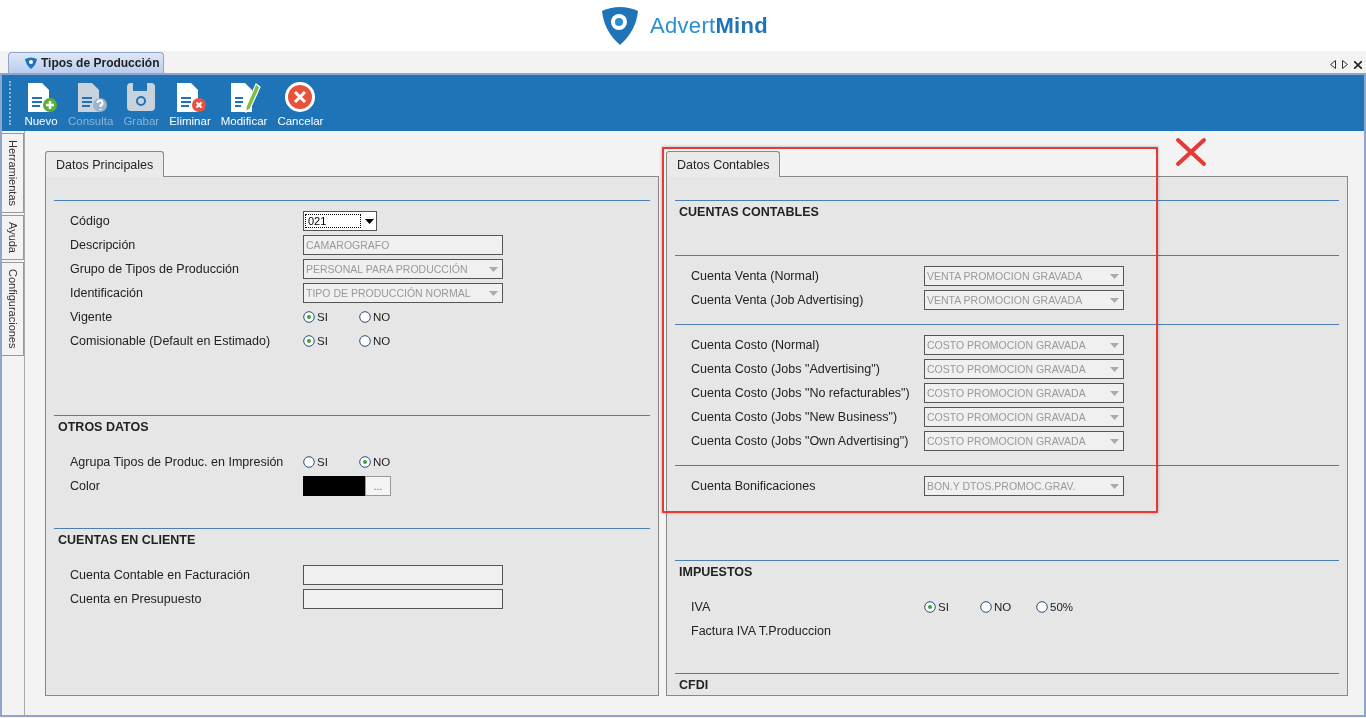 The image size is (1366, 718). Describe the element at coordinates (127, 540) in the screenshot. I see `section-title: CUENTAS EN CLIENTE` at that location.